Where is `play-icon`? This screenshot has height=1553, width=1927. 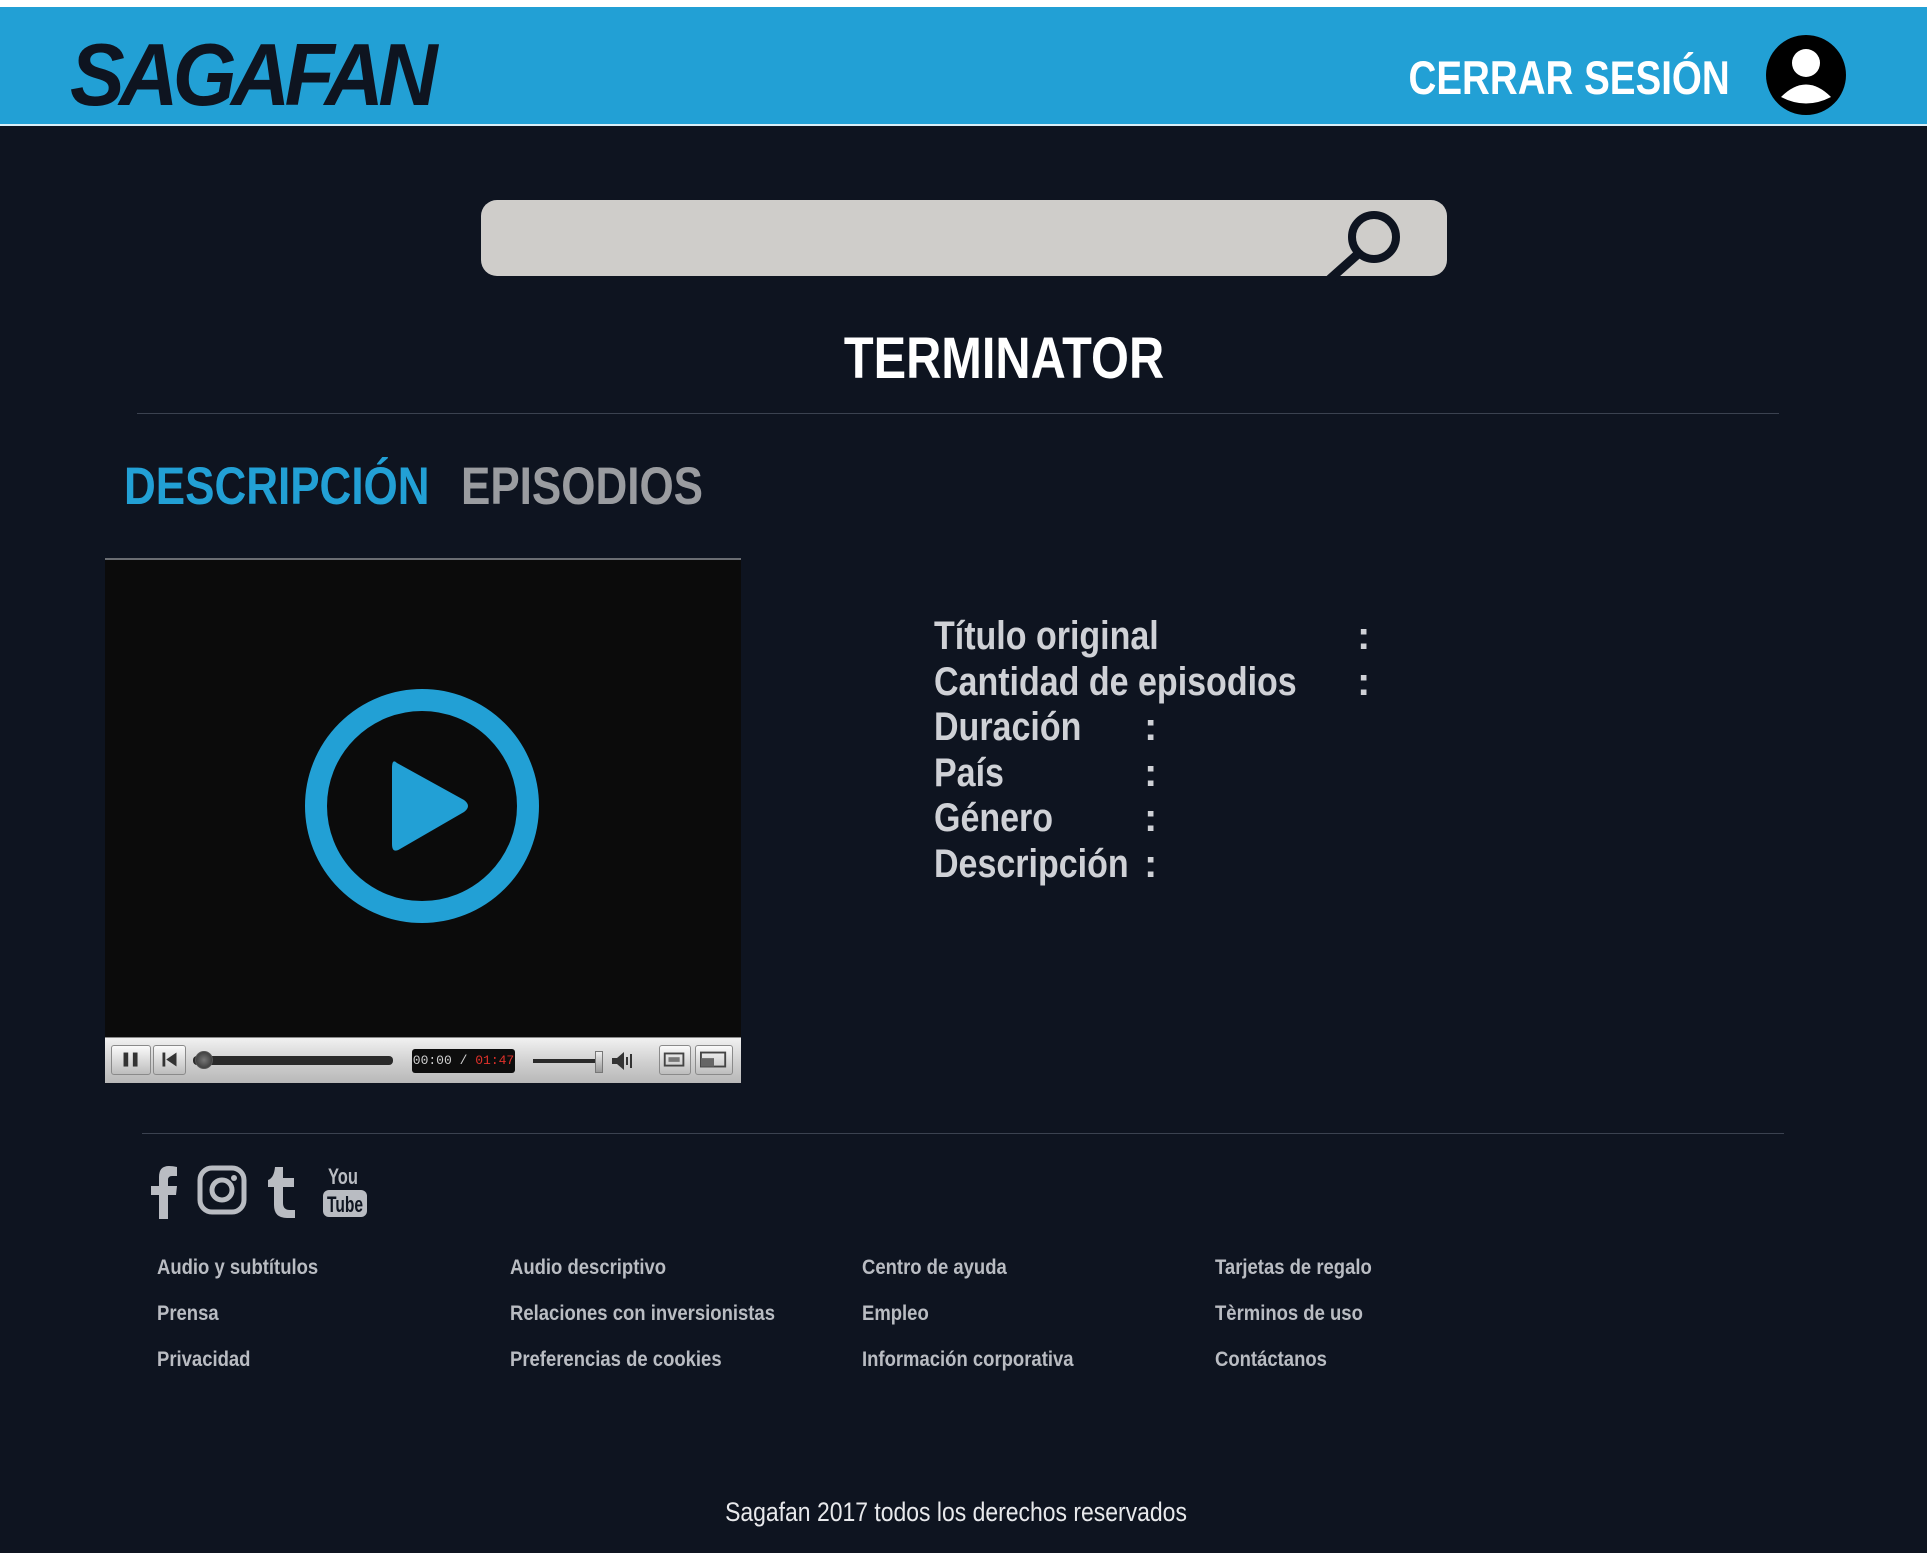
play-icon is located at coordinates (422, 806).